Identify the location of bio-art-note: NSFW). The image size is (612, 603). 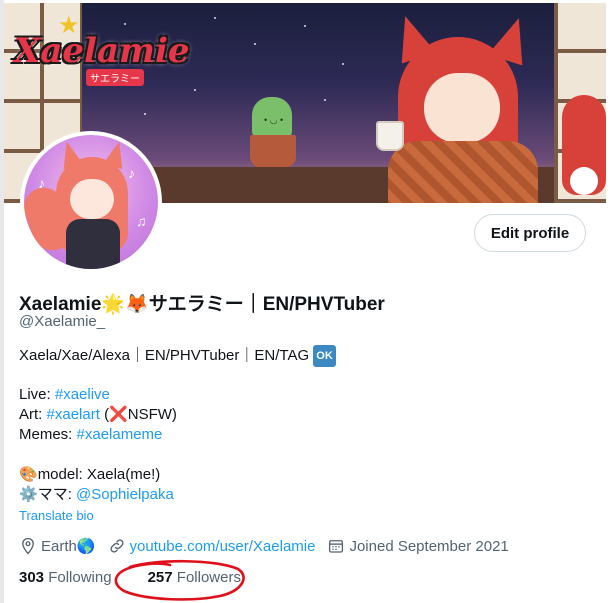
(152, 414).